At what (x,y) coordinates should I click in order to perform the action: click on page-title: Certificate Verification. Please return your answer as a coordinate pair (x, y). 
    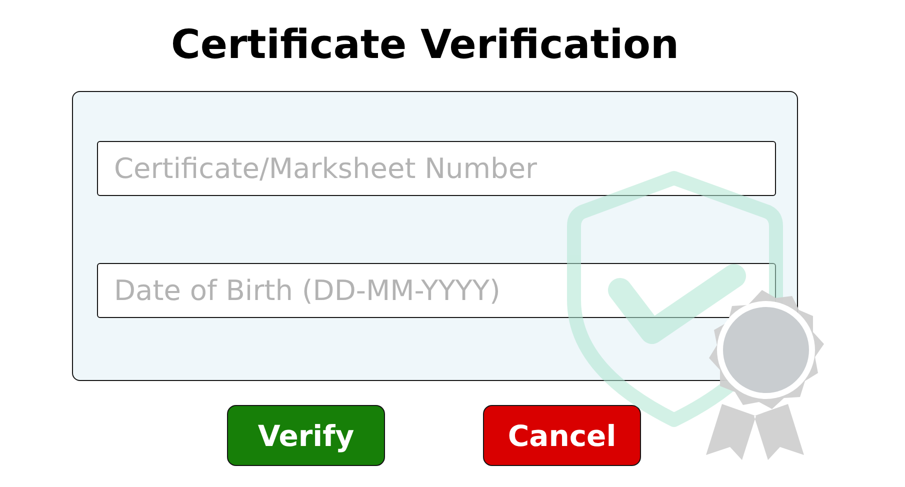
    Looking at the image, I should click on (425, 45).